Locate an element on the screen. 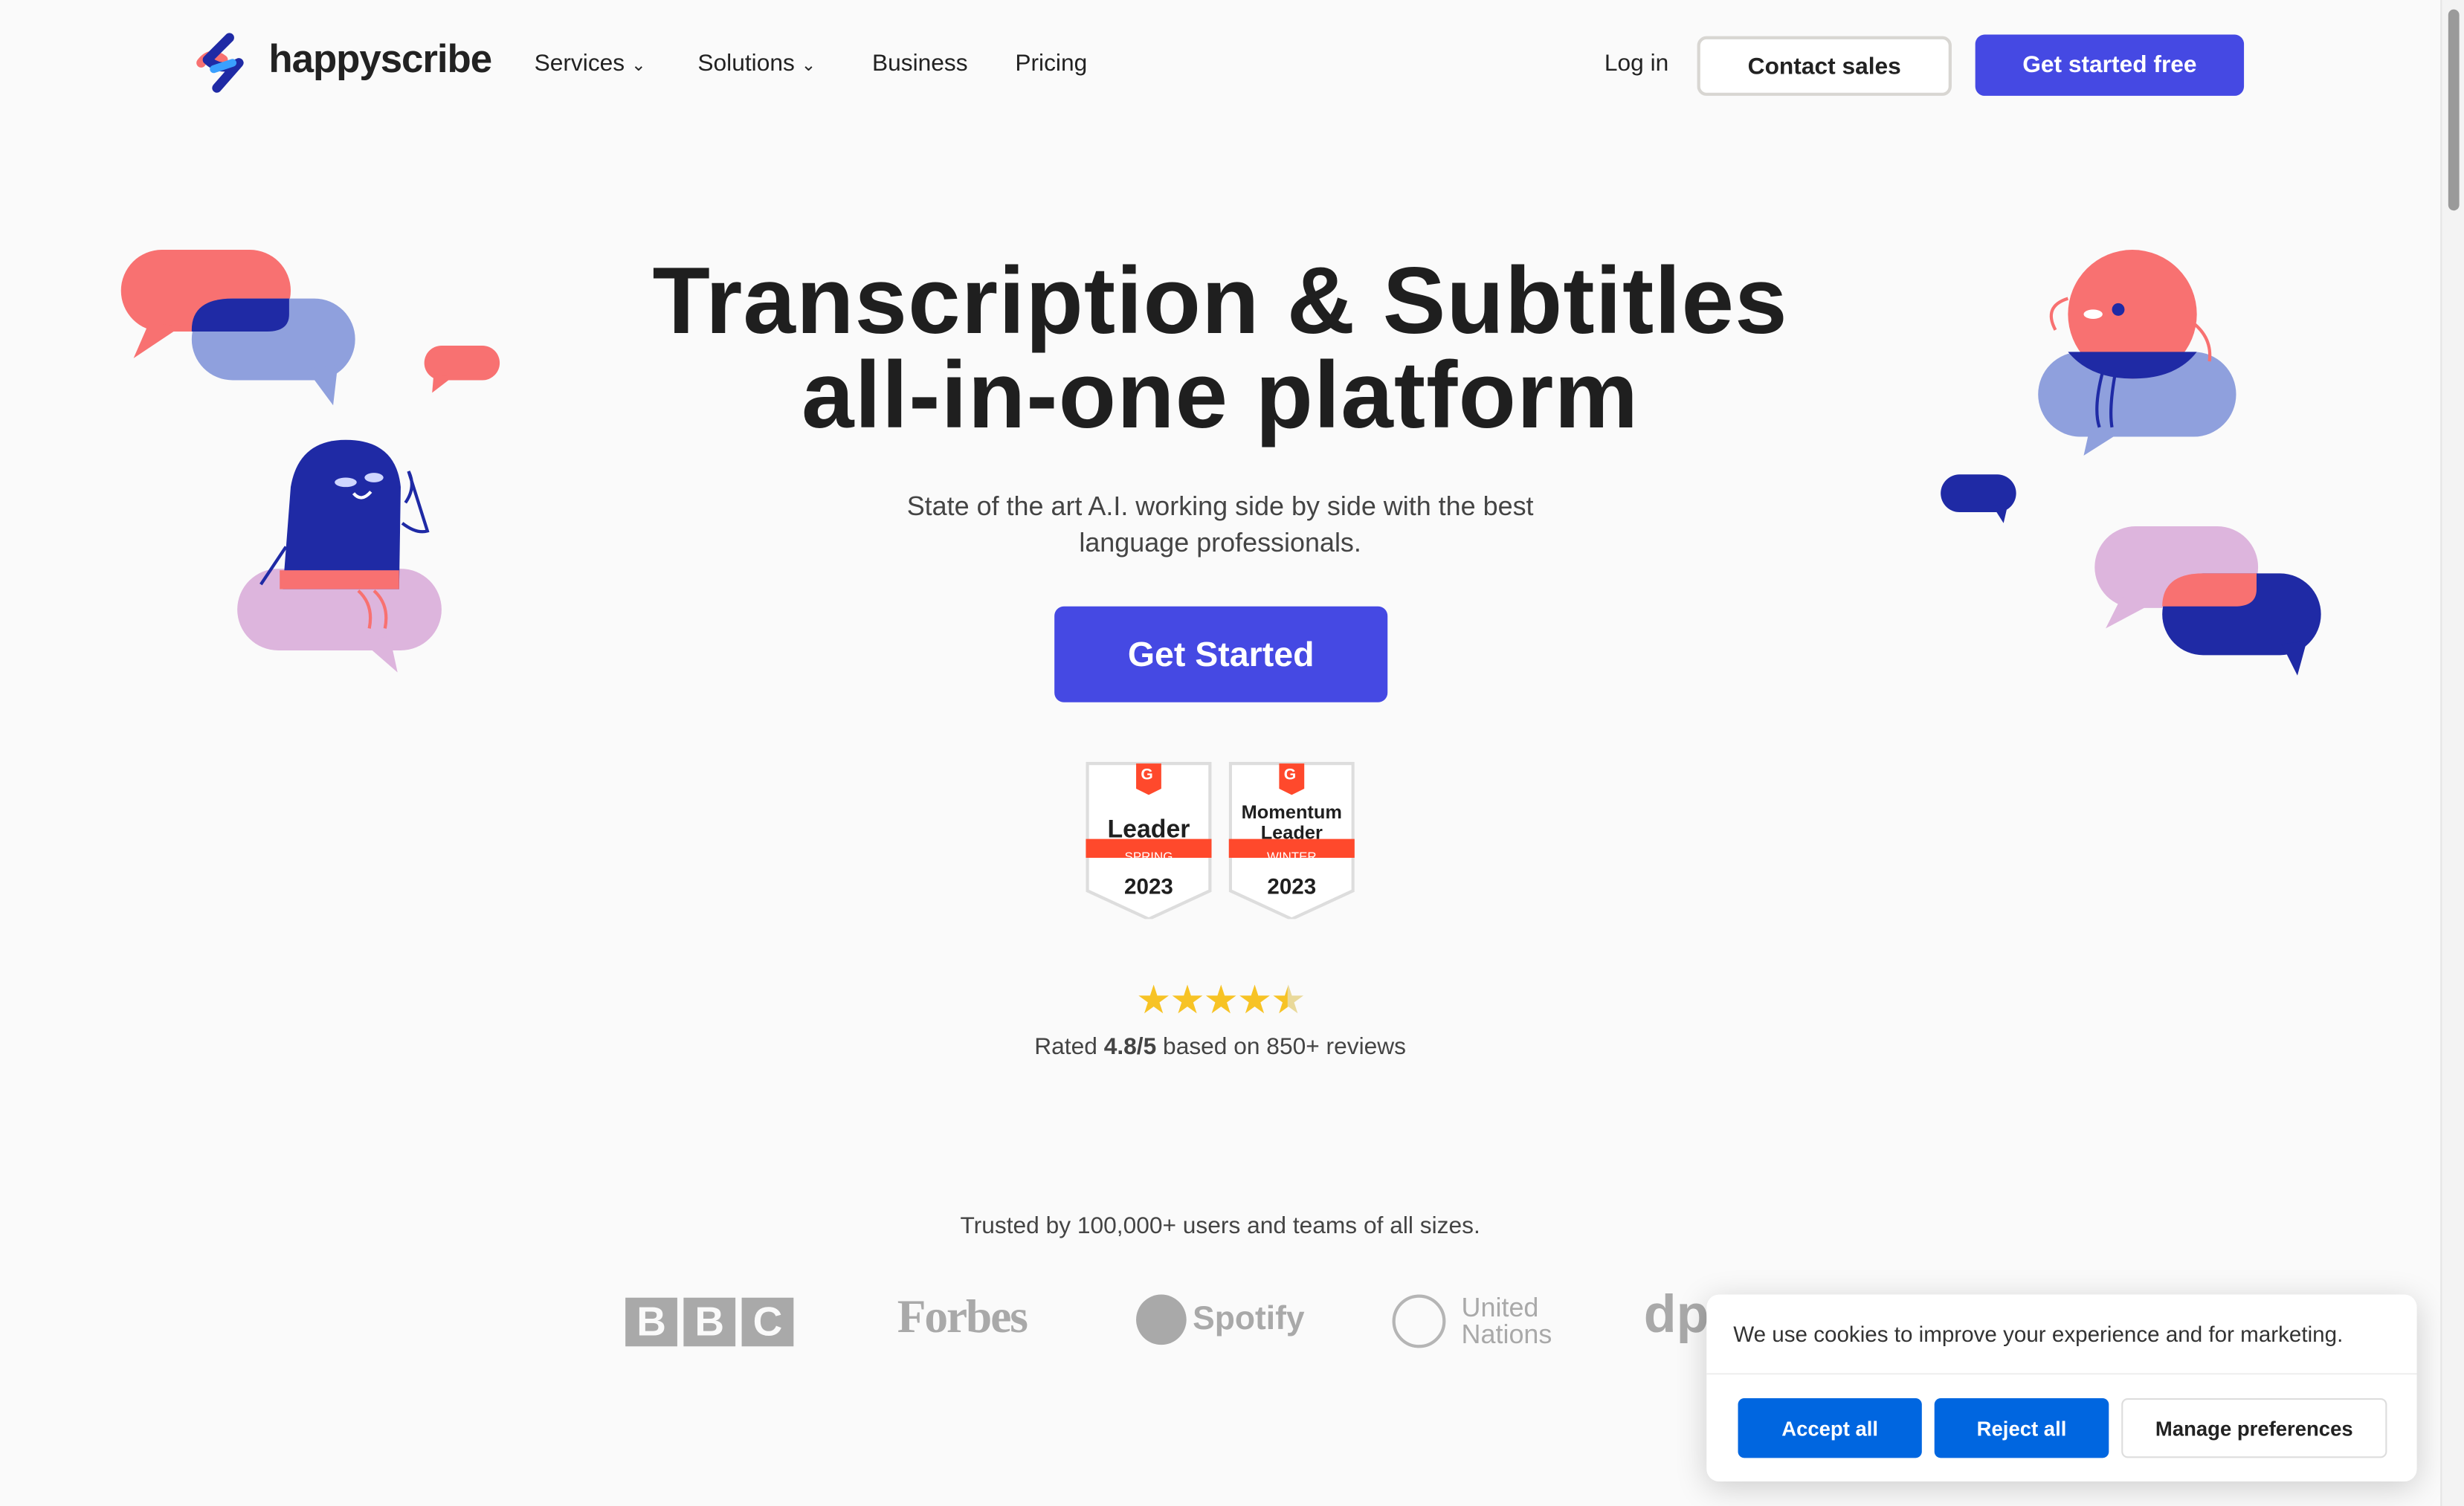  logo-forbes: Forbes is located at coordinates (962, 1317).